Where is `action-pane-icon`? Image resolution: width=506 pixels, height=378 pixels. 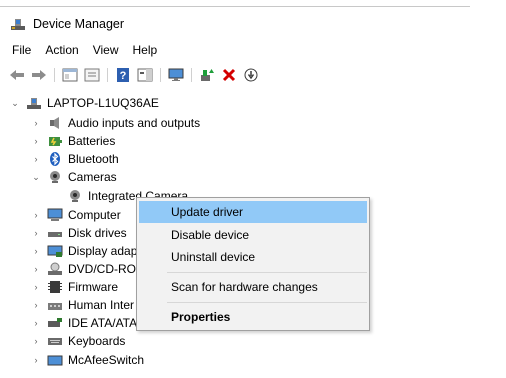
action-pane-icon is located at coordinates (145, 75).